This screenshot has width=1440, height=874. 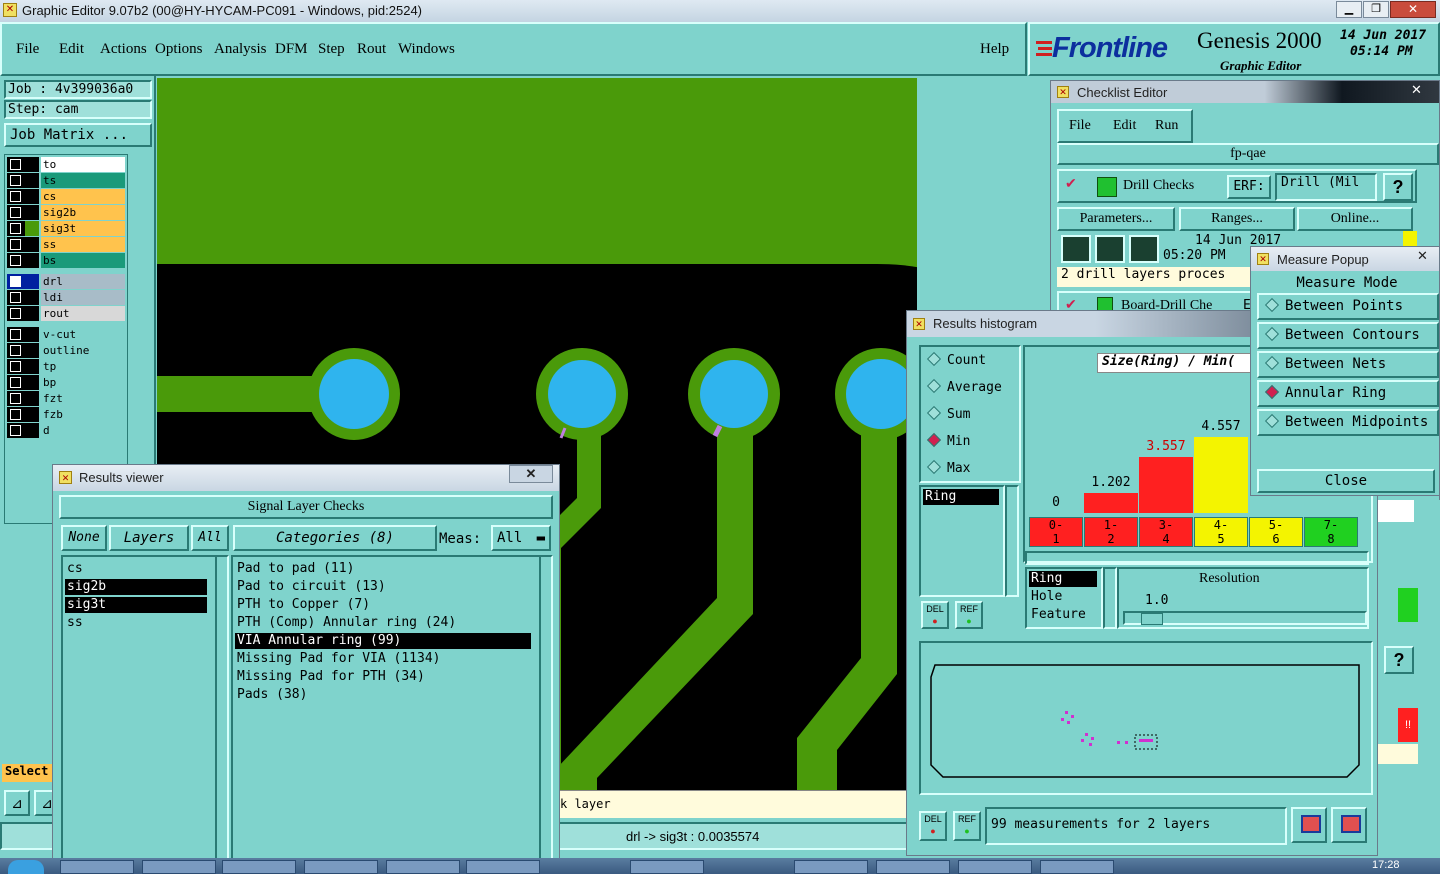 I want to click on meas-select: All ▬, so click(x=521, y=538).